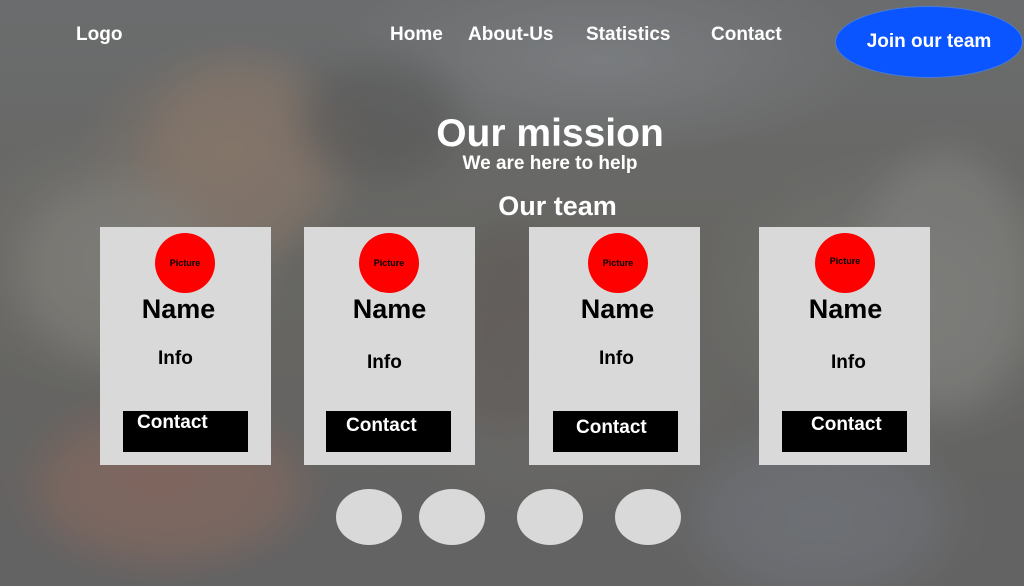 Image resolution: width=1024 pixels, height=586 pixels. What do you see at coordinates (628, 35) in the screenshot?
I see `nav-link-statistics: Statistics` at bounding box center [628, 35].